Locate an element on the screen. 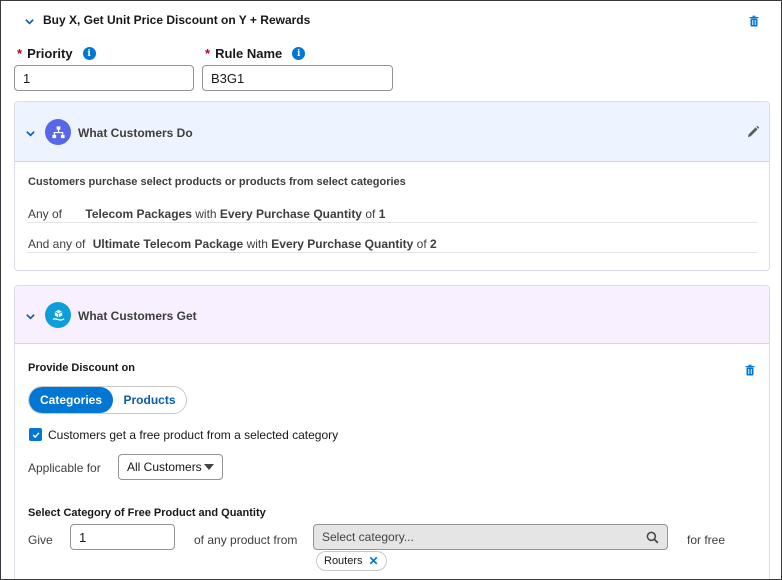  applicable-for-label: Applicable for is located at coordinates (64, 468).